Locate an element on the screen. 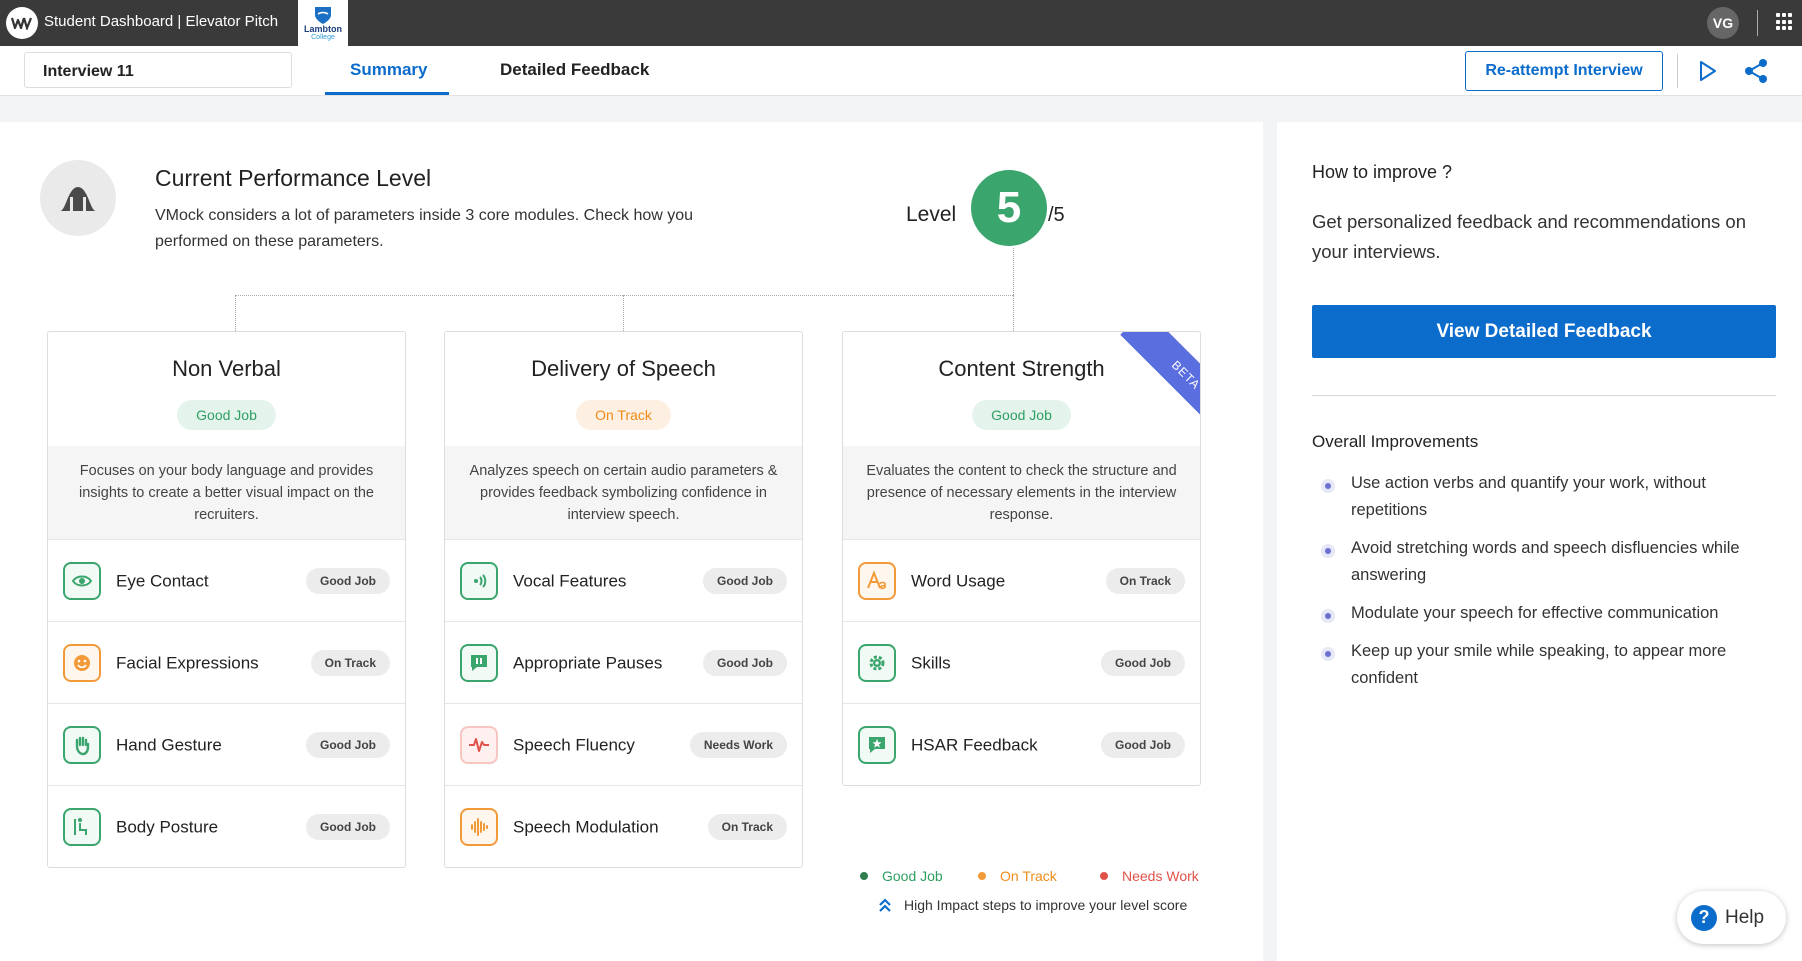  param-row-appropriate-pauses: Appropriate Pauses Good Job is located at coordinates (623, 662).